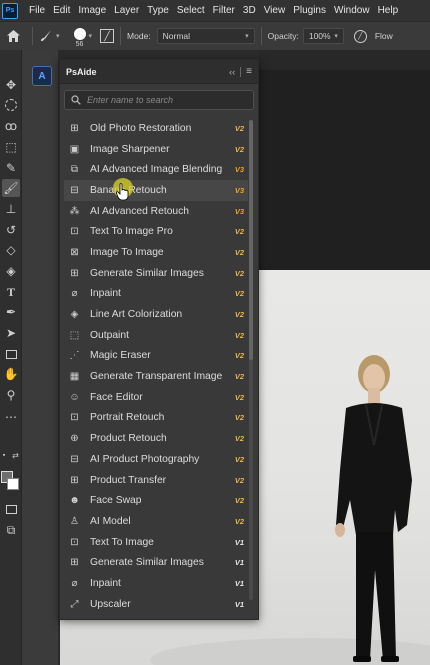  What do you see at coordinates (360, 36) in the screenshot?
I see `pressure-opacity-icon: ╱` at bounding box center [360, 36].